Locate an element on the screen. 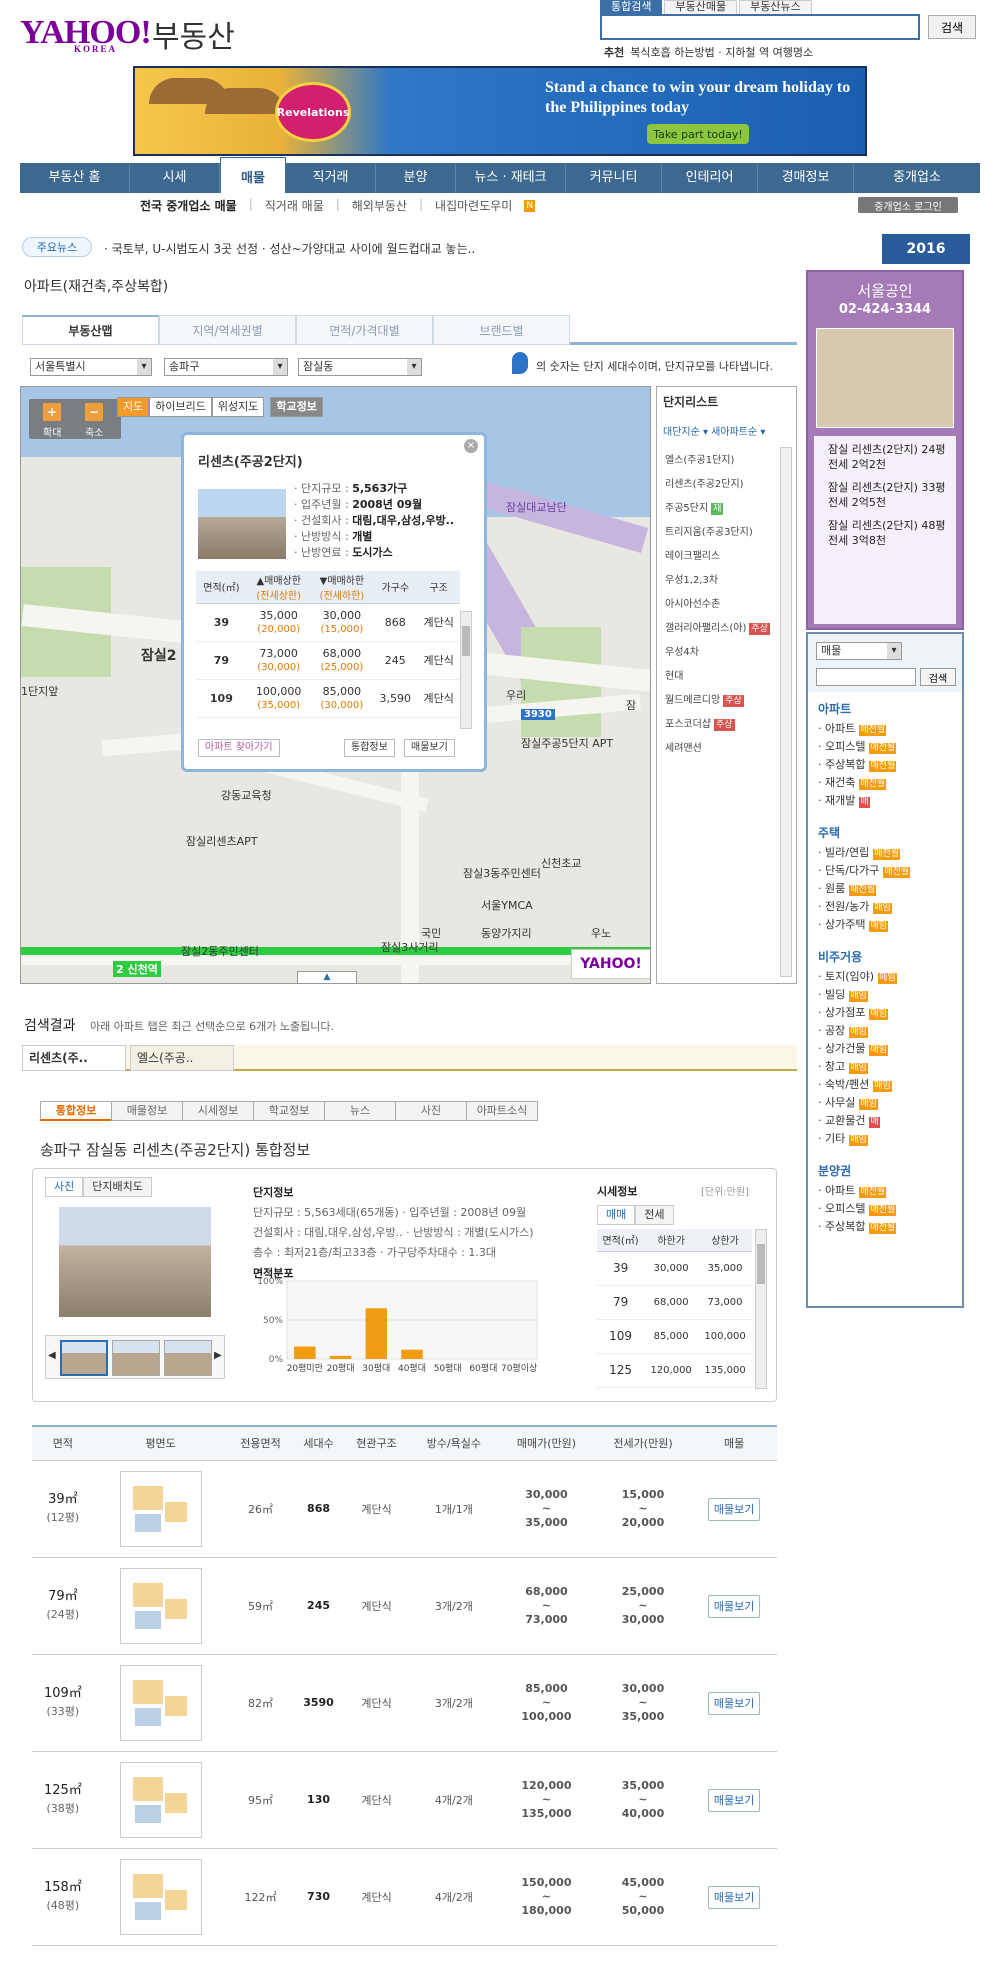 This screenshot has height=1971, width=995. next-arrow-icon: ▶ is located at coordinates (218, 1355).